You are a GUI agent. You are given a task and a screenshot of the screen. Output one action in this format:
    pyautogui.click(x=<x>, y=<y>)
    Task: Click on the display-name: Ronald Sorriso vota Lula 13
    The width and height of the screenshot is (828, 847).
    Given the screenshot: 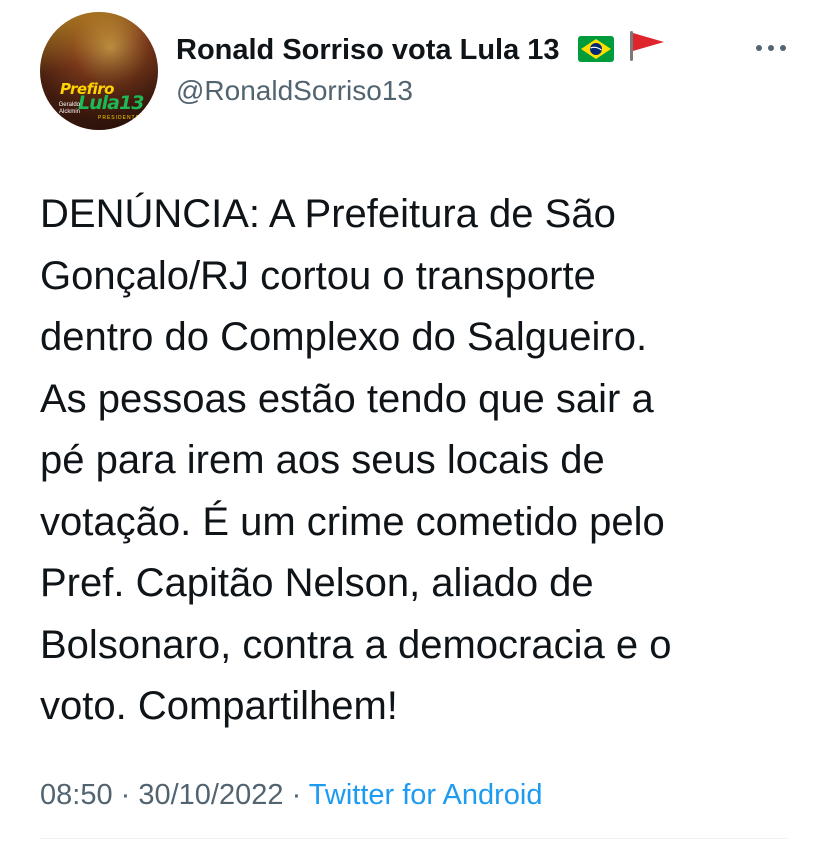 What is the action you would take?
    pyautogui.click(x=421, y=50)
    